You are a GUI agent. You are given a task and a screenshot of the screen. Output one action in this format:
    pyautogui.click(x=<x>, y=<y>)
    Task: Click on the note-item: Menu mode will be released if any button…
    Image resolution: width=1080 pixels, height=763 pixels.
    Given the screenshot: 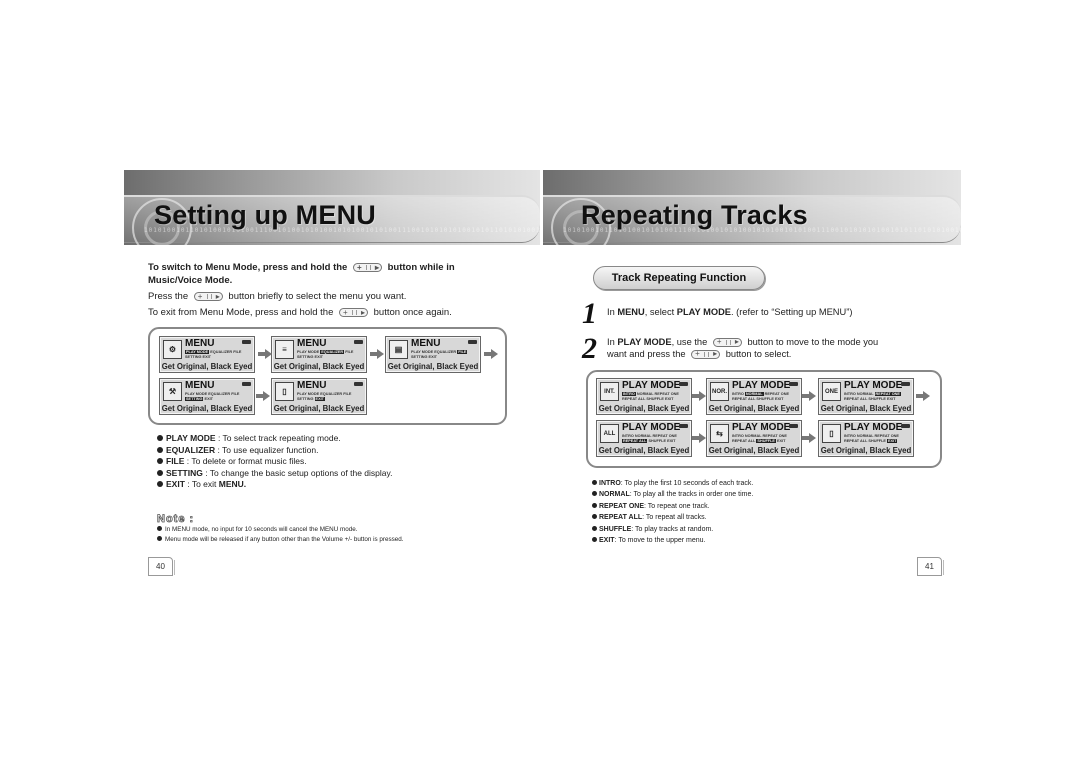 What is the action you would take?
    pyautogui.click(x=280, y=540)
    